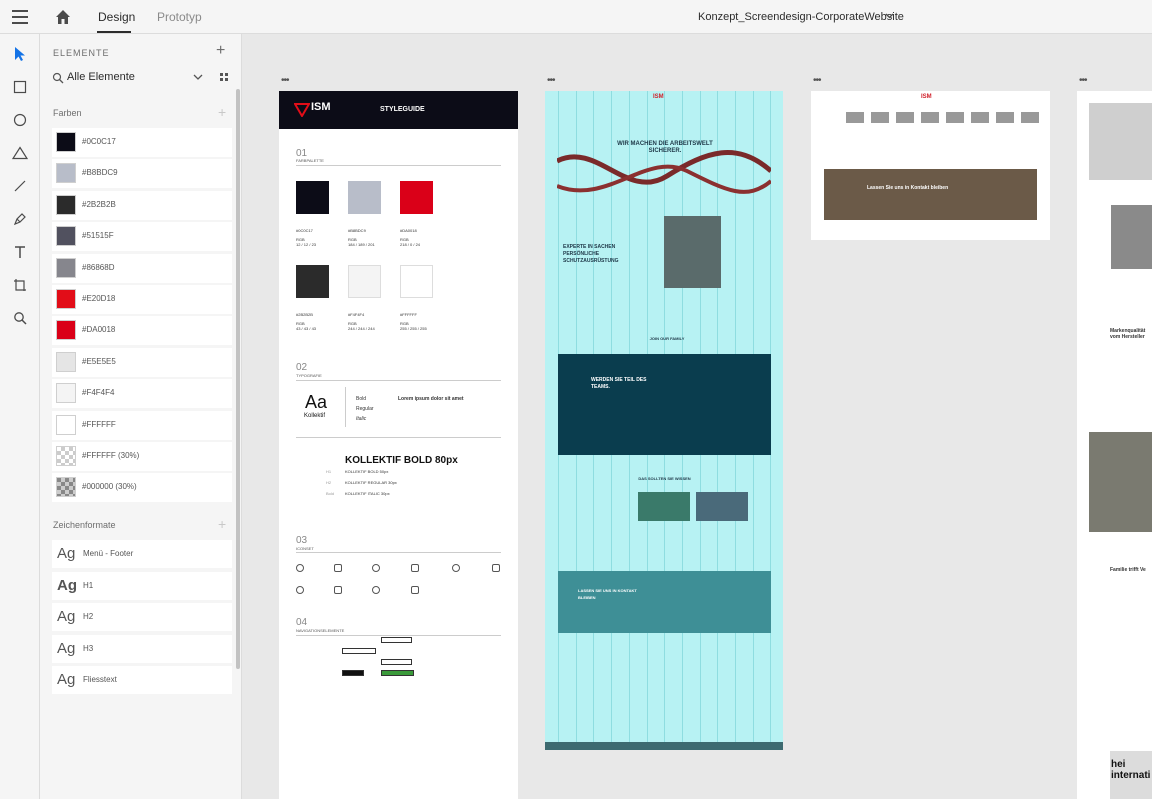 The height and width of the screenshot is (799, 1152). What do you see at coordinates (926, 97) in the screenshot?
I see `smallboard-logo: ISM` at bounding box center [926, 97].